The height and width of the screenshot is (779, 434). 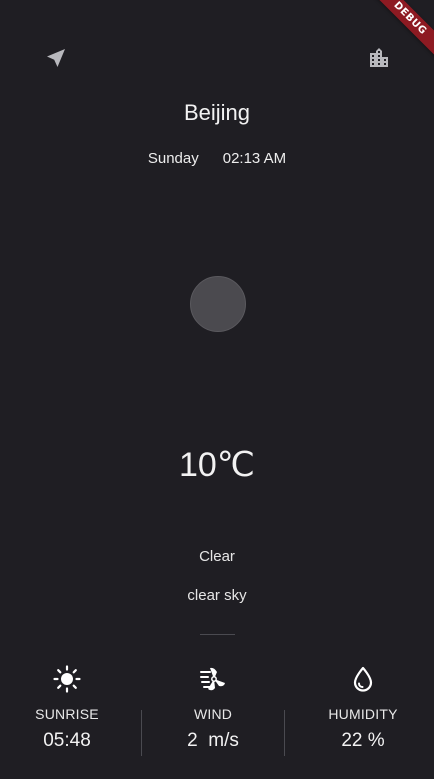 What do you see at coordinates (67, 714) in the screenshot?
I see `sunrise-label: SUNRISE` at bounding box center [67, 714].